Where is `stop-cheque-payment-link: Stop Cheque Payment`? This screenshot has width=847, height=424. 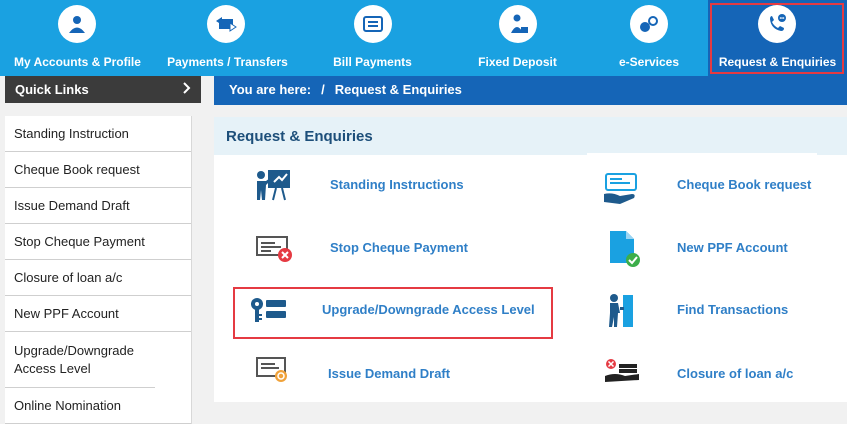 stop-cheque-payment-link: Stop Cheque Payment is located at coordinates (399, 247).